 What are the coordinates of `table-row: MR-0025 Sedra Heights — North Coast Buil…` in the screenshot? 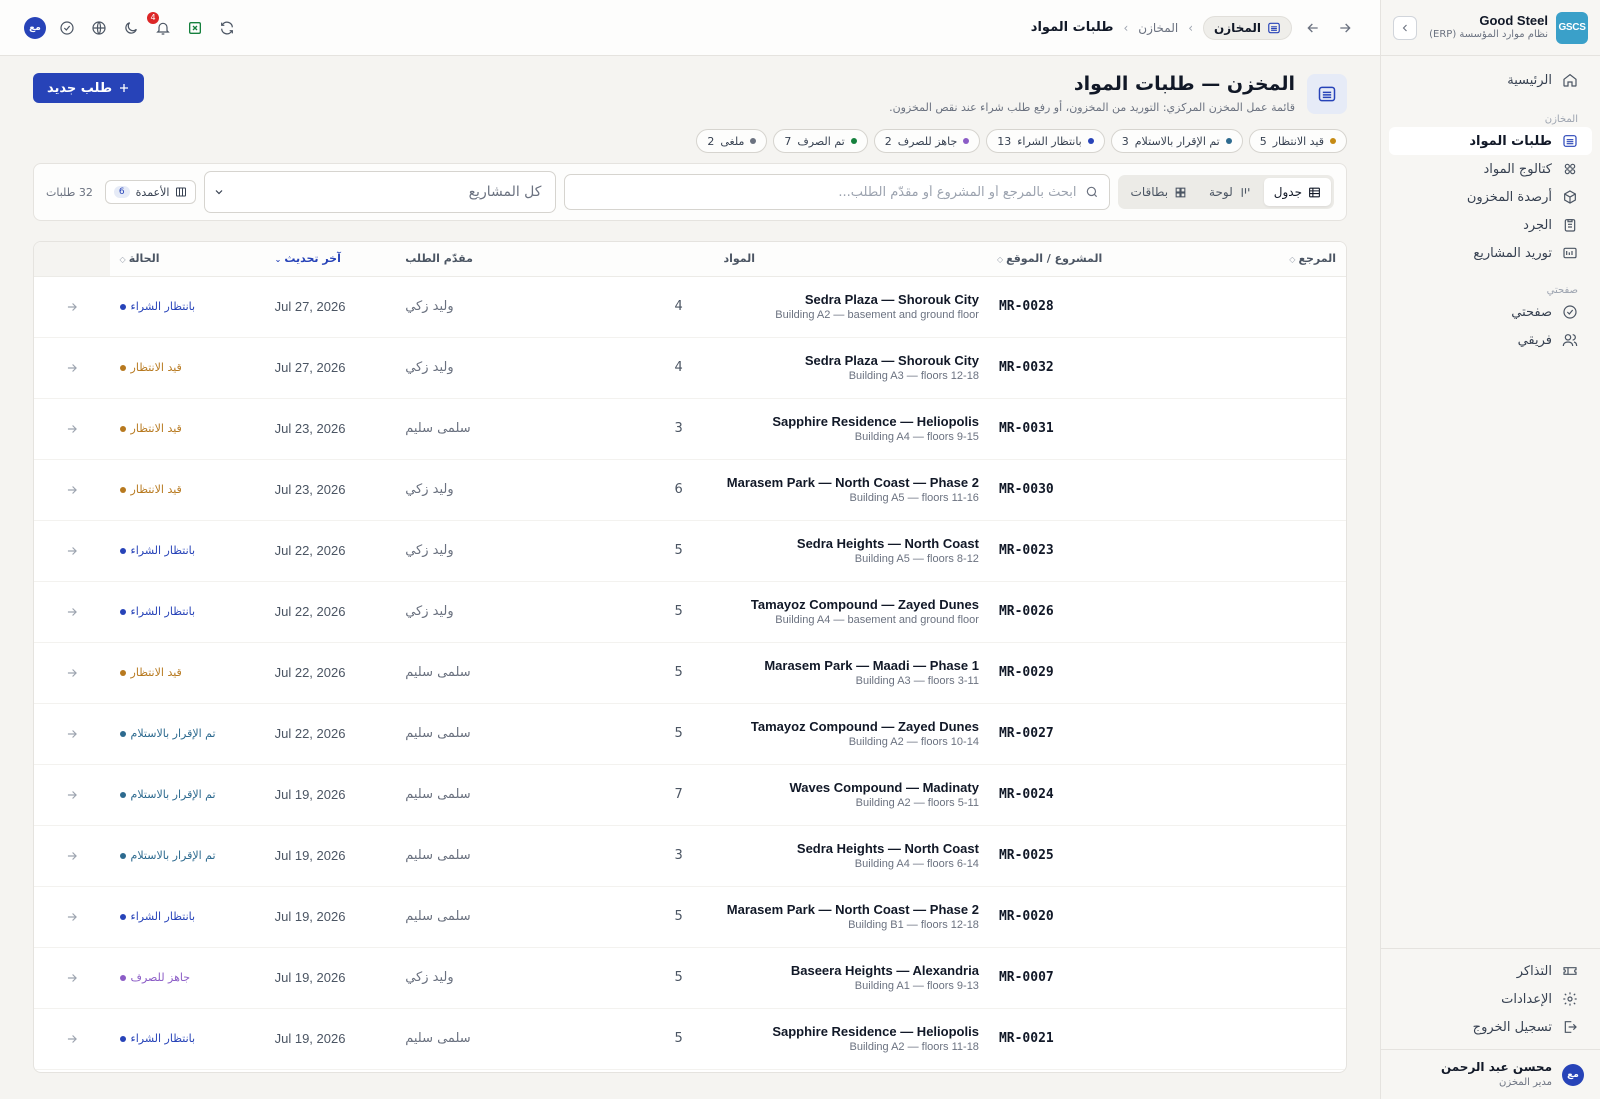 It's located at (690, 856).